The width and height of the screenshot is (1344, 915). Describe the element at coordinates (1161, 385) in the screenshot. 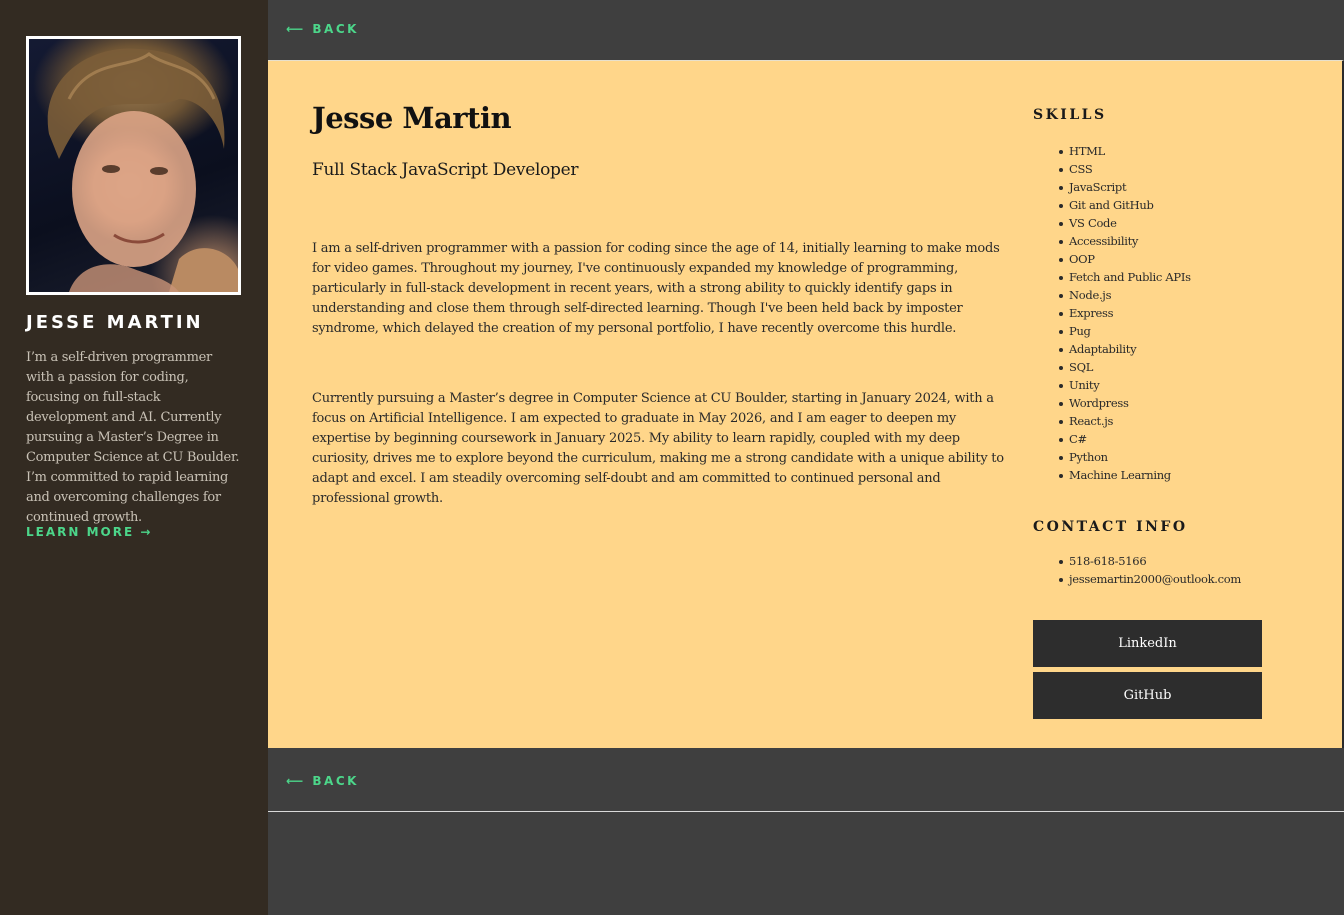

I see `skill-item: Unity` at that location.